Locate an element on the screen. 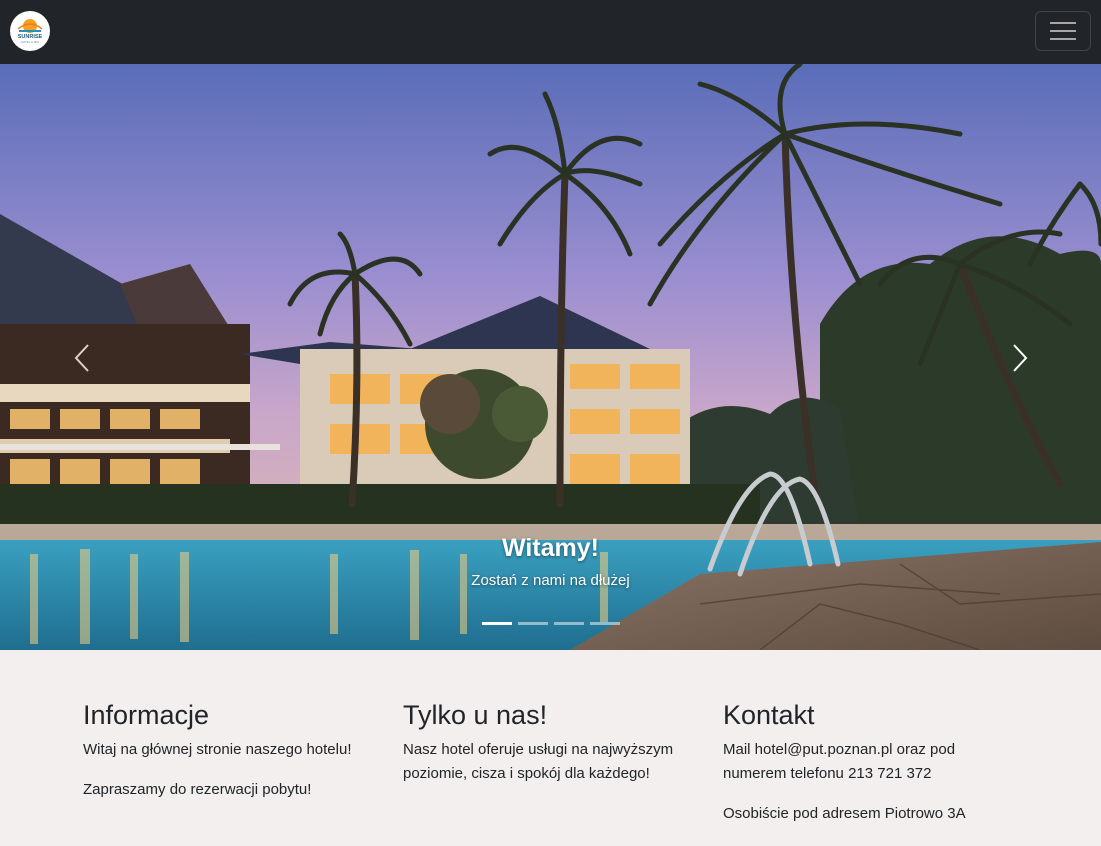 The image size is (1101, 846). info-paragraph-1: Witaj na głównej stronie naszego hotelu! is located at coordinates (217, 749).